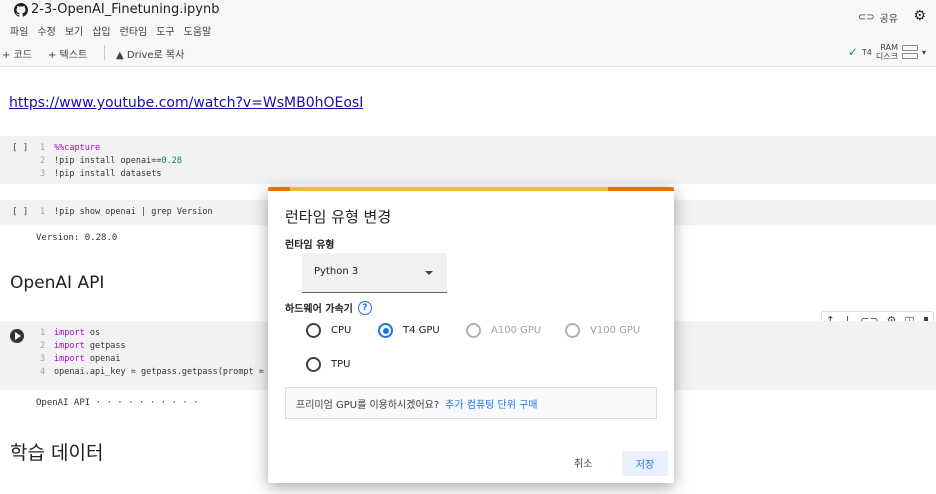 This screenshot has height=494, width=936. What do you see at coordinates (328, 364) in the screenshot?
I see `radio-tpu: TPU` at bounding box center [328, 364].